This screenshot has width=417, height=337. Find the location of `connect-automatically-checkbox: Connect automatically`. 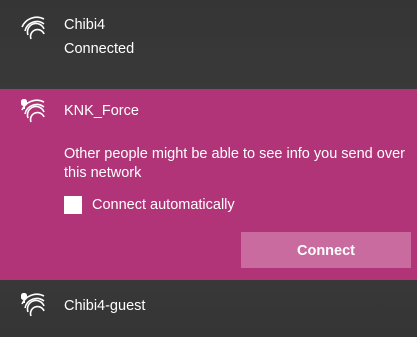

connect-automatically-checkbox: Connect automatically is located at coordinates (149, 205).